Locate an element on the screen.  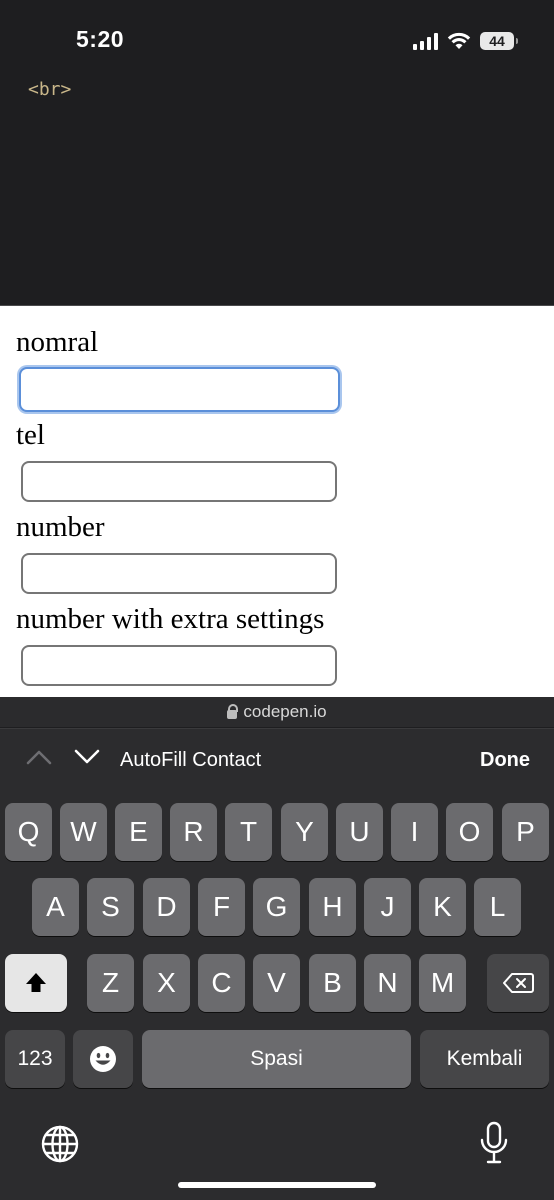
key-s: S is located at coordinates (110, 907).